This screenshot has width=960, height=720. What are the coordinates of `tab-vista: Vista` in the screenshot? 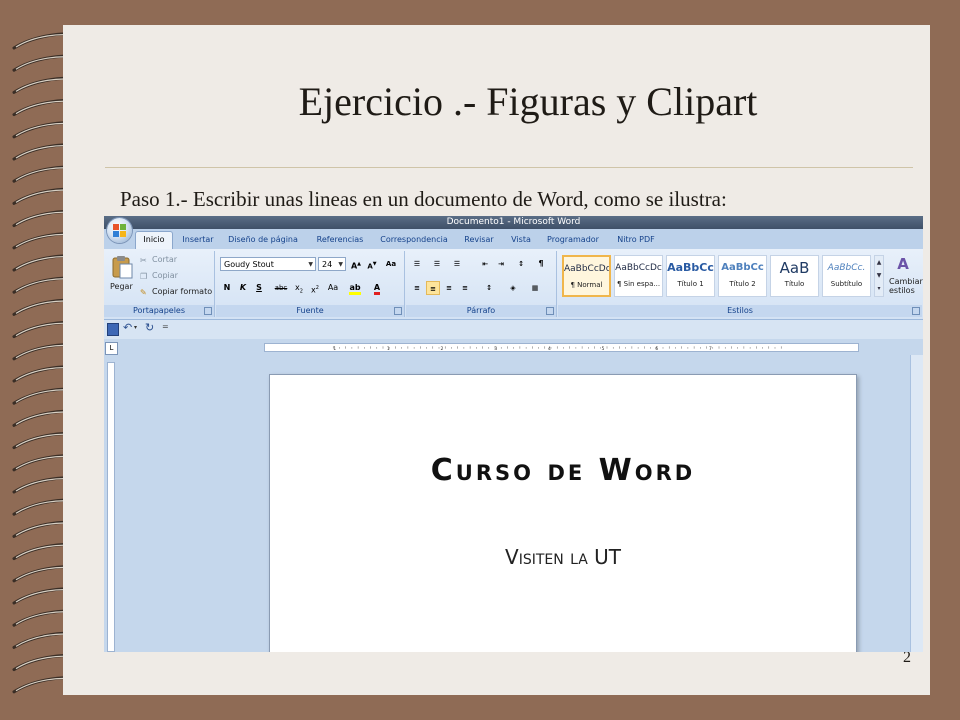 It's located at (521, 240).